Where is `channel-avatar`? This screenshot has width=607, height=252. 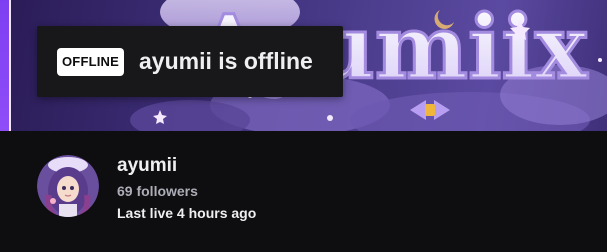 channel-avatar is located at coordinates (68, 186).